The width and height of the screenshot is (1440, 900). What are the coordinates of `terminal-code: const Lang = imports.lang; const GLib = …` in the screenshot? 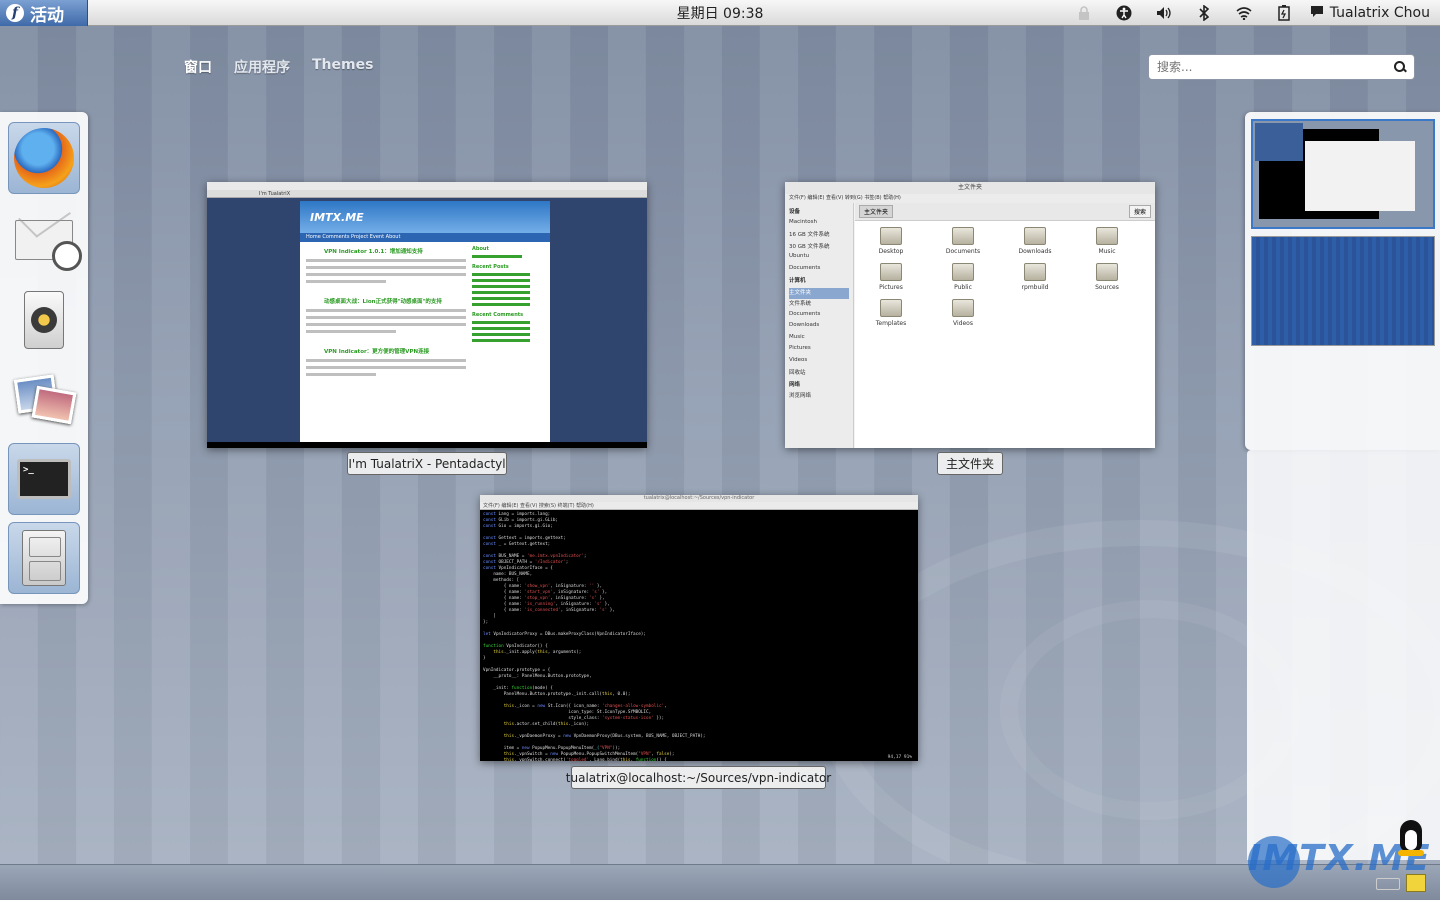 It's located at (594, 636).